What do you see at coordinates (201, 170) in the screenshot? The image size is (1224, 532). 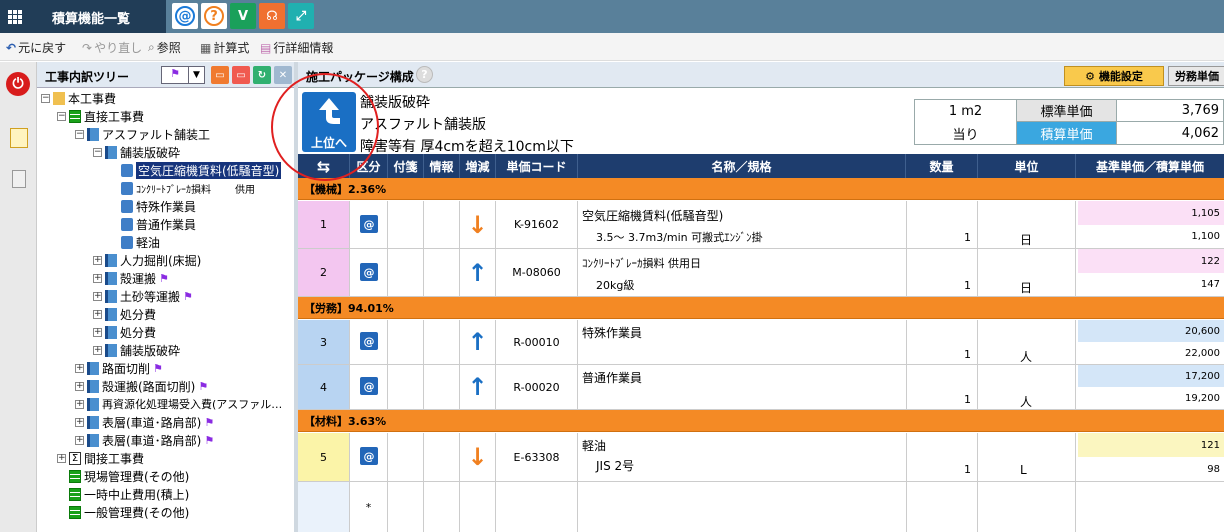 I see `tree-item-selected: 空気圧縮機賃料(低騒音型)` at bounding box center [201, 170].